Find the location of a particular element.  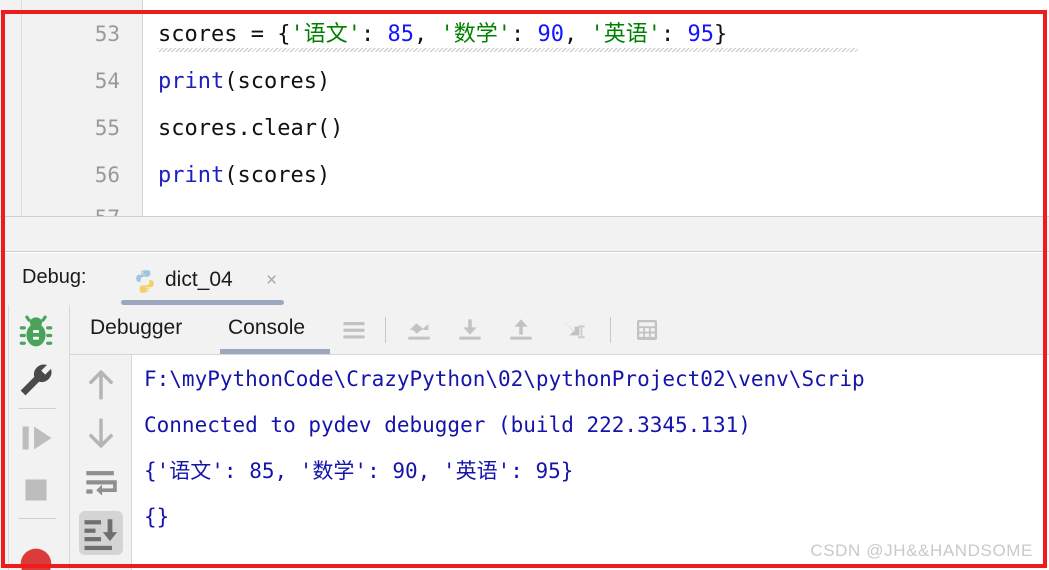

python-icon is located at coordinates (145, 281).